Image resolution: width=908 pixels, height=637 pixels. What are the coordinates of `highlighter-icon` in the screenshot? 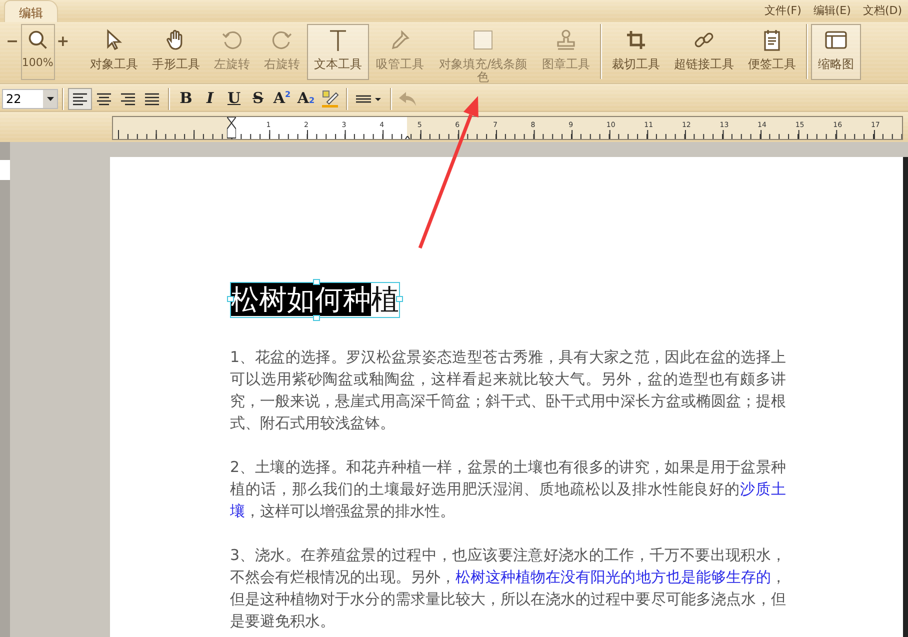 It's located at (330, 99).